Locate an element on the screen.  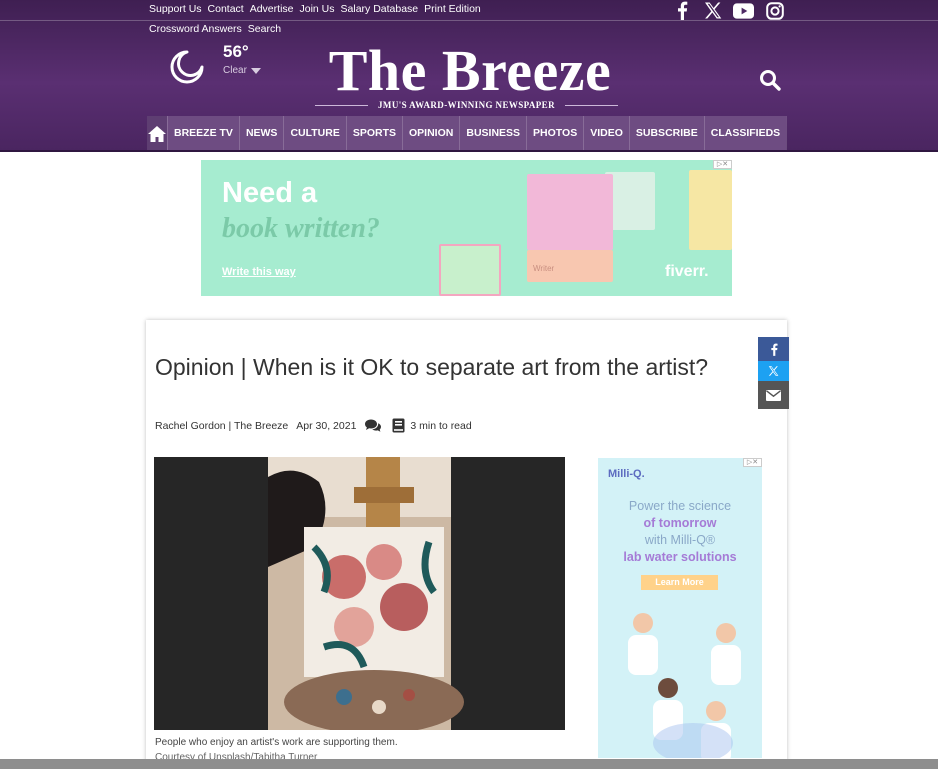
sidebar-ad-line3: with Milli-Q® is located at coordinates (680, 540).